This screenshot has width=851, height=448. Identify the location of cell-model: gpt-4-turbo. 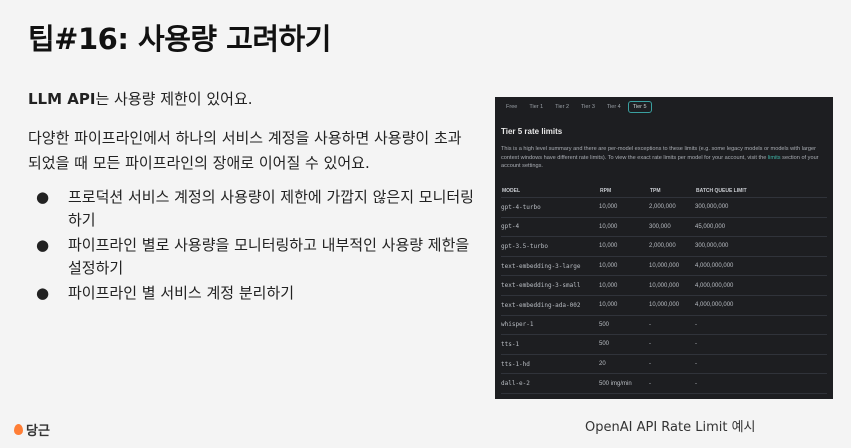
(550, 207).